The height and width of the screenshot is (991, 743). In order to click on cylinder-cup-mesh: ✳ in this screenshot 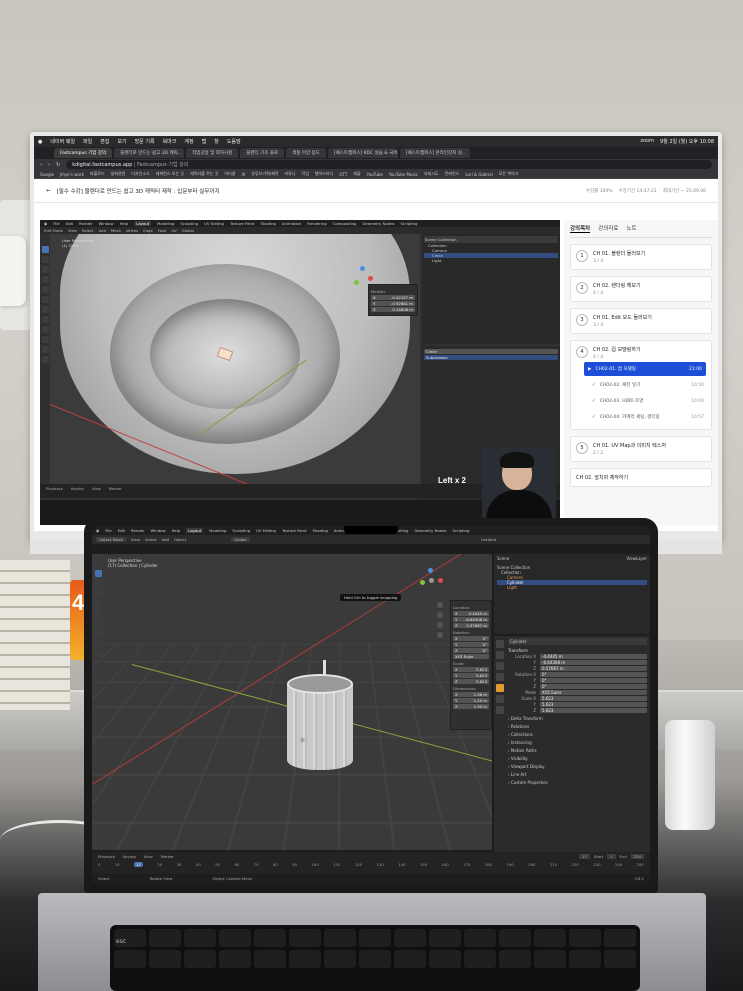, I will do `click(320, 717)`.